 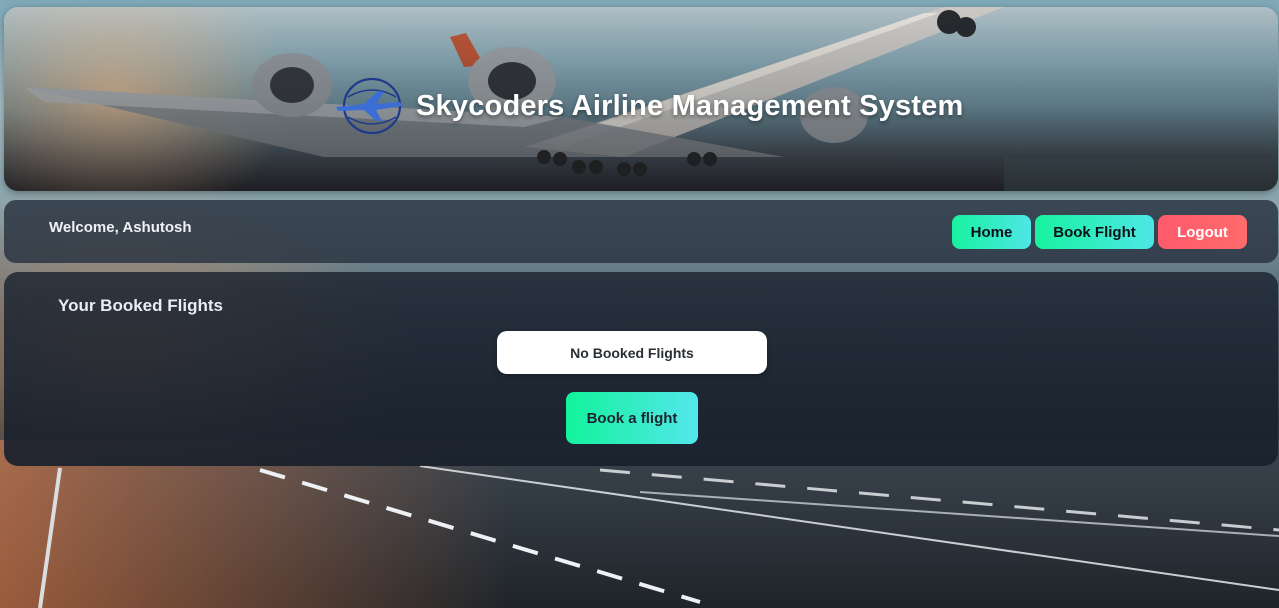 What do you see at coordinates (1202, 232) in the screenshot?
I see `logout-button: Logout` at bounding box center [1202, 232].